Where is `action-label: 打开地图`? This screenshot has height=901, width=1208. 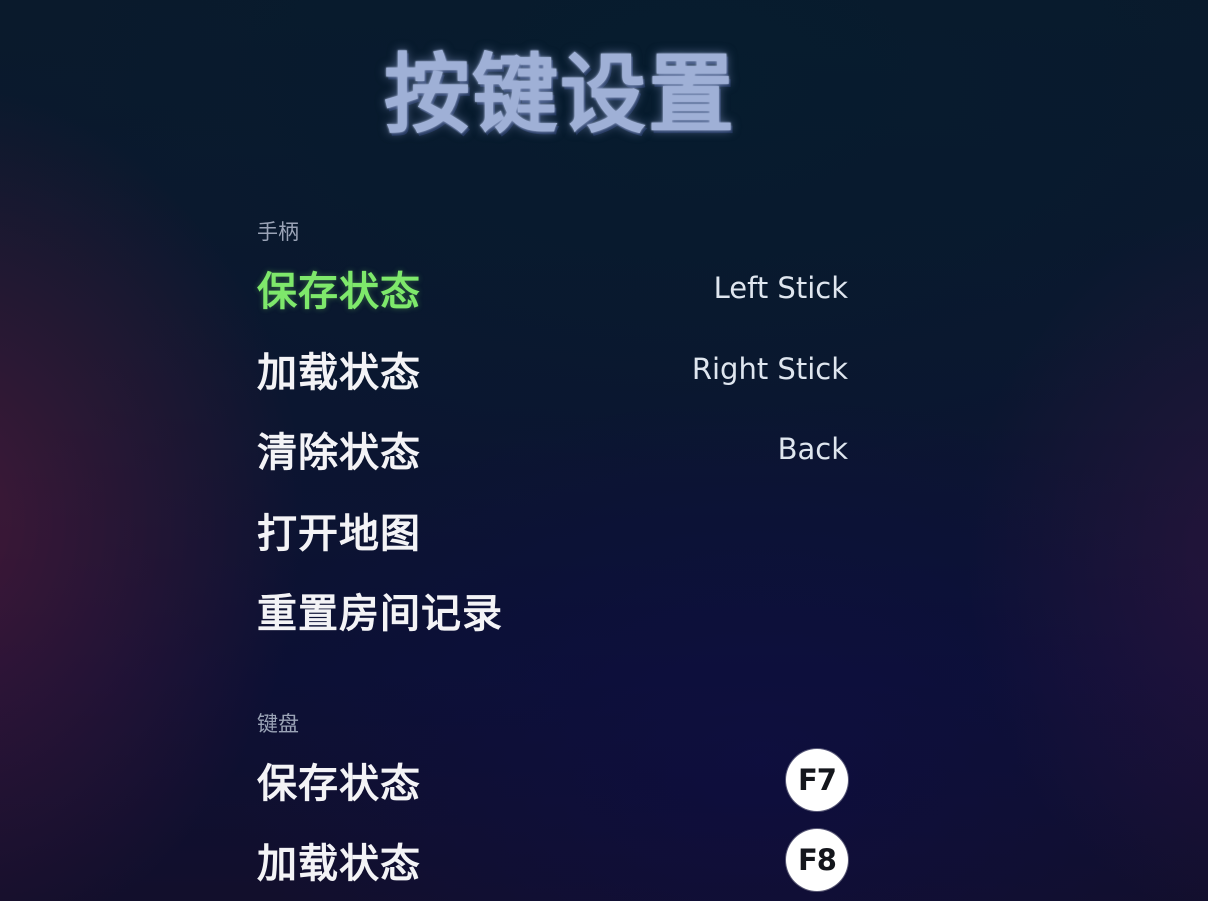 action-label: 打开地图 is located at coordinates (339, 533).